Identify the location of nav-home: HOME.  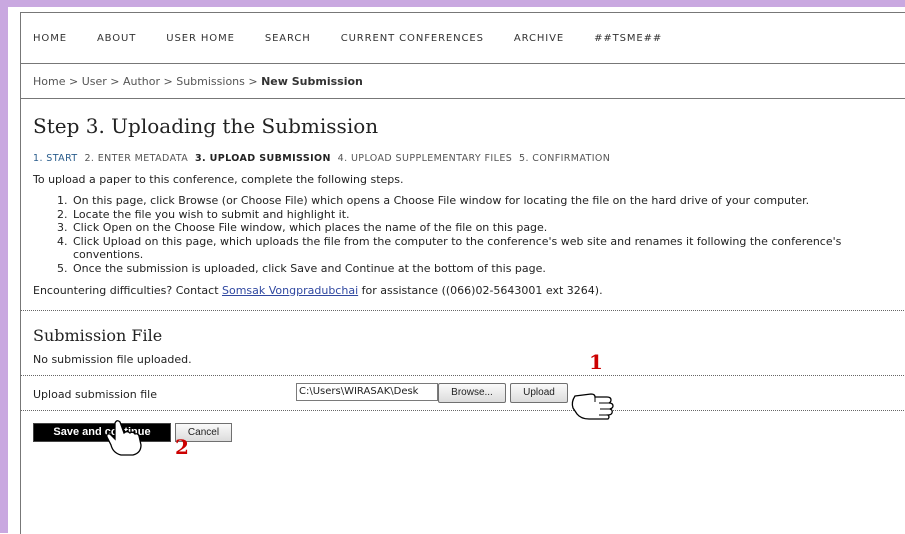
(50, 38).